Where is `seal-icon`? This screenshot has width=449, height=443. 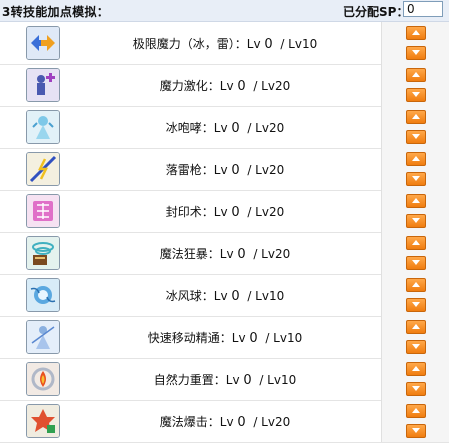 seal-icon is located at coordinates (43, 211).